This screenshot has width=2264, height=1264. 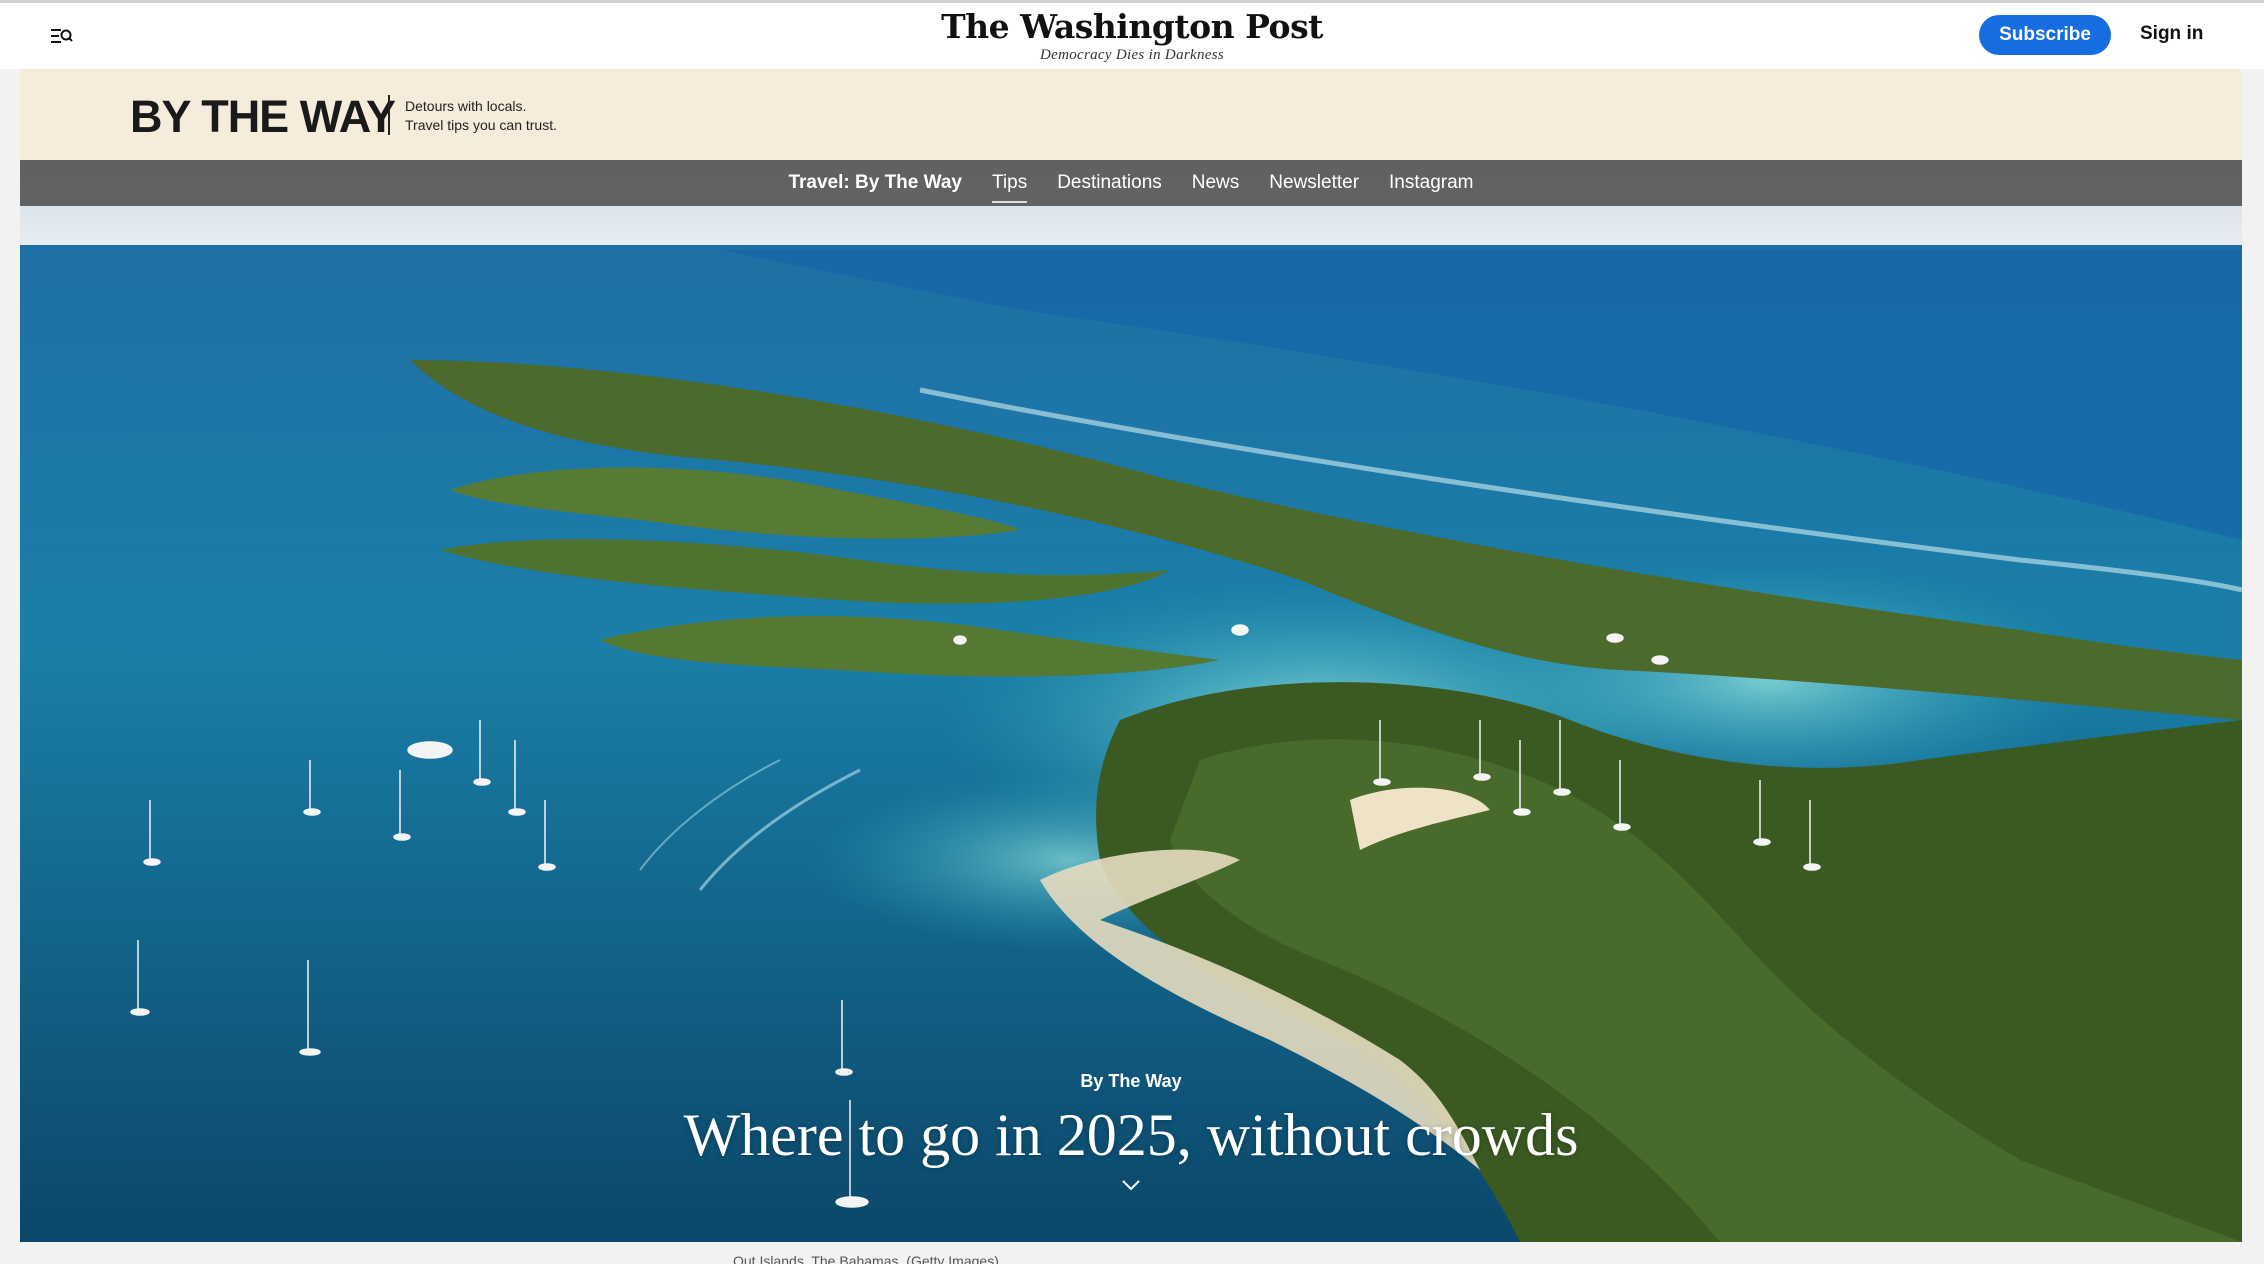 I want to click on article-kicker: By The Way, so click(x=1131, y=1081).